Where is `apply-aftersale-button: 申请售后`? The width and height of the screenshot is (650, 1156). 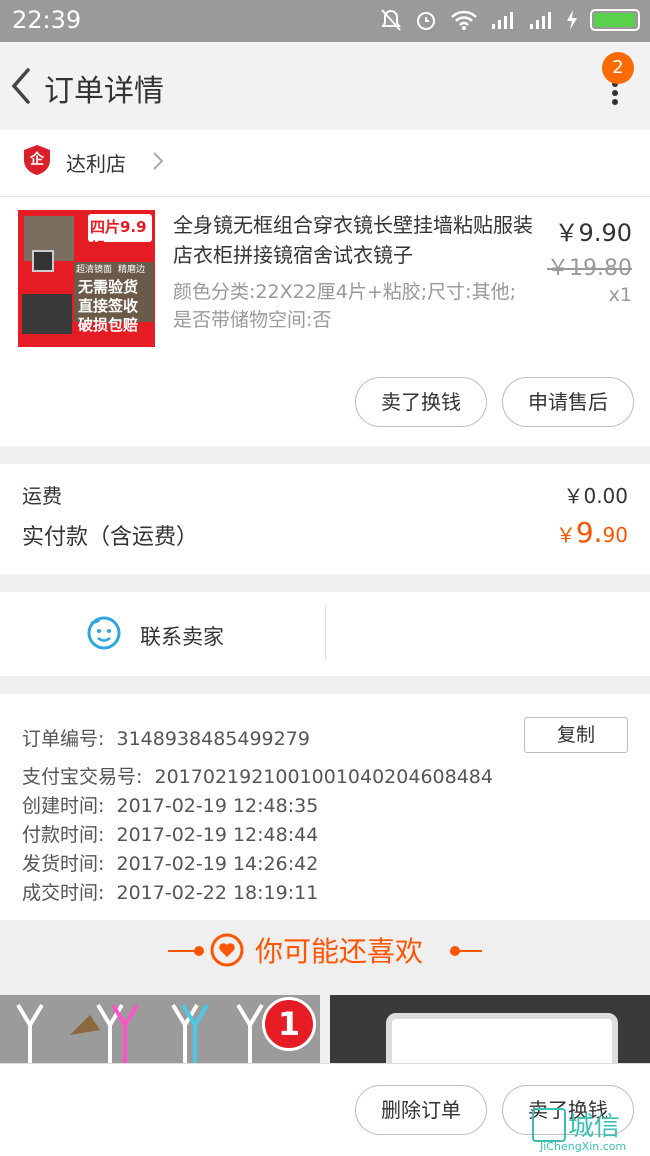 apply-aftersale-button: 申请售后 is located at coordinates (568, 402).